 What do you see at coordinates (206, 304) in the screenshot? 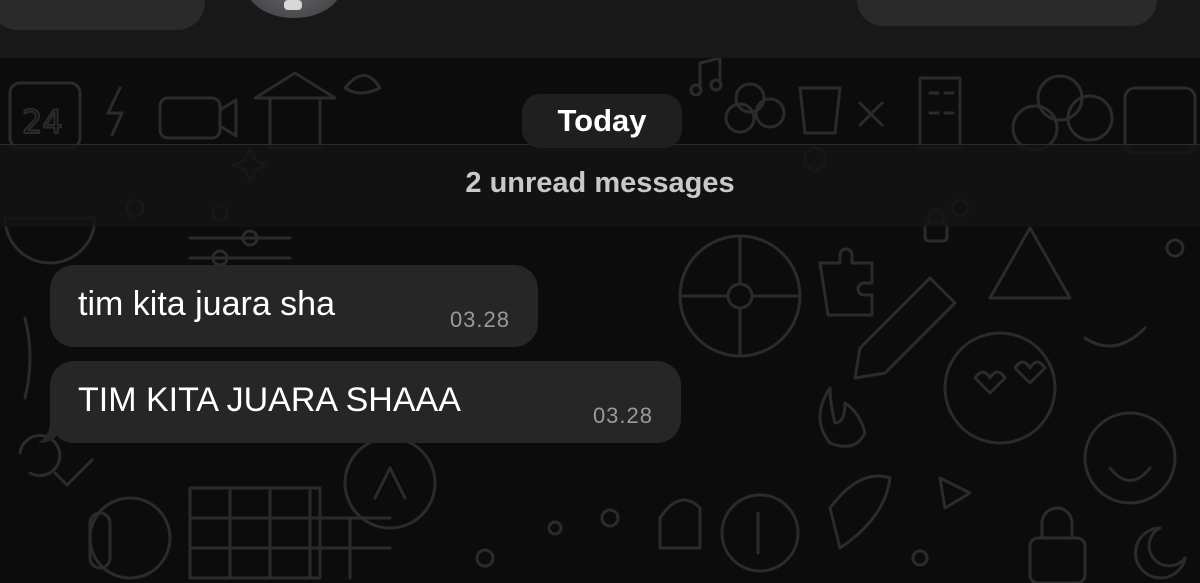
I see `message-text: tim kita juara sha` at bounding box center [206, 304].